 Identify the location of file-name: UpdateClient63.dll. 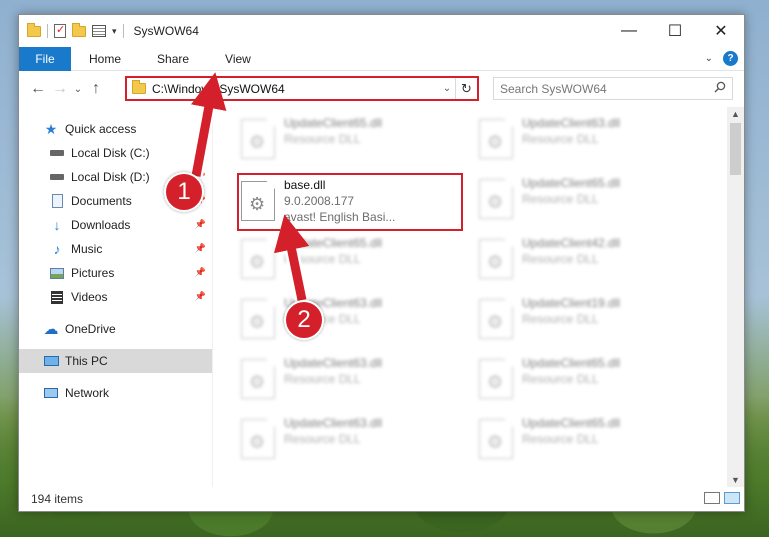
(333, 423).